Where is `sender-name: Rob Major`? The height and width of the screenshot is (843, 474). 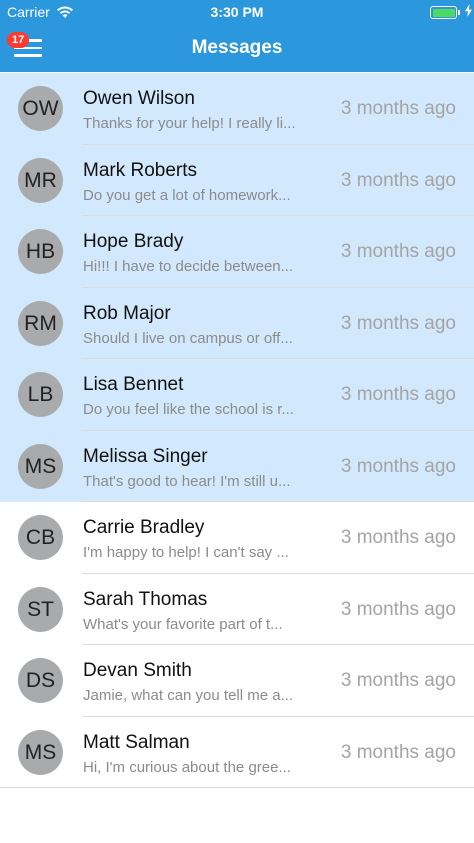
sender-name: Rob Major is located at coordinates (127, 313).